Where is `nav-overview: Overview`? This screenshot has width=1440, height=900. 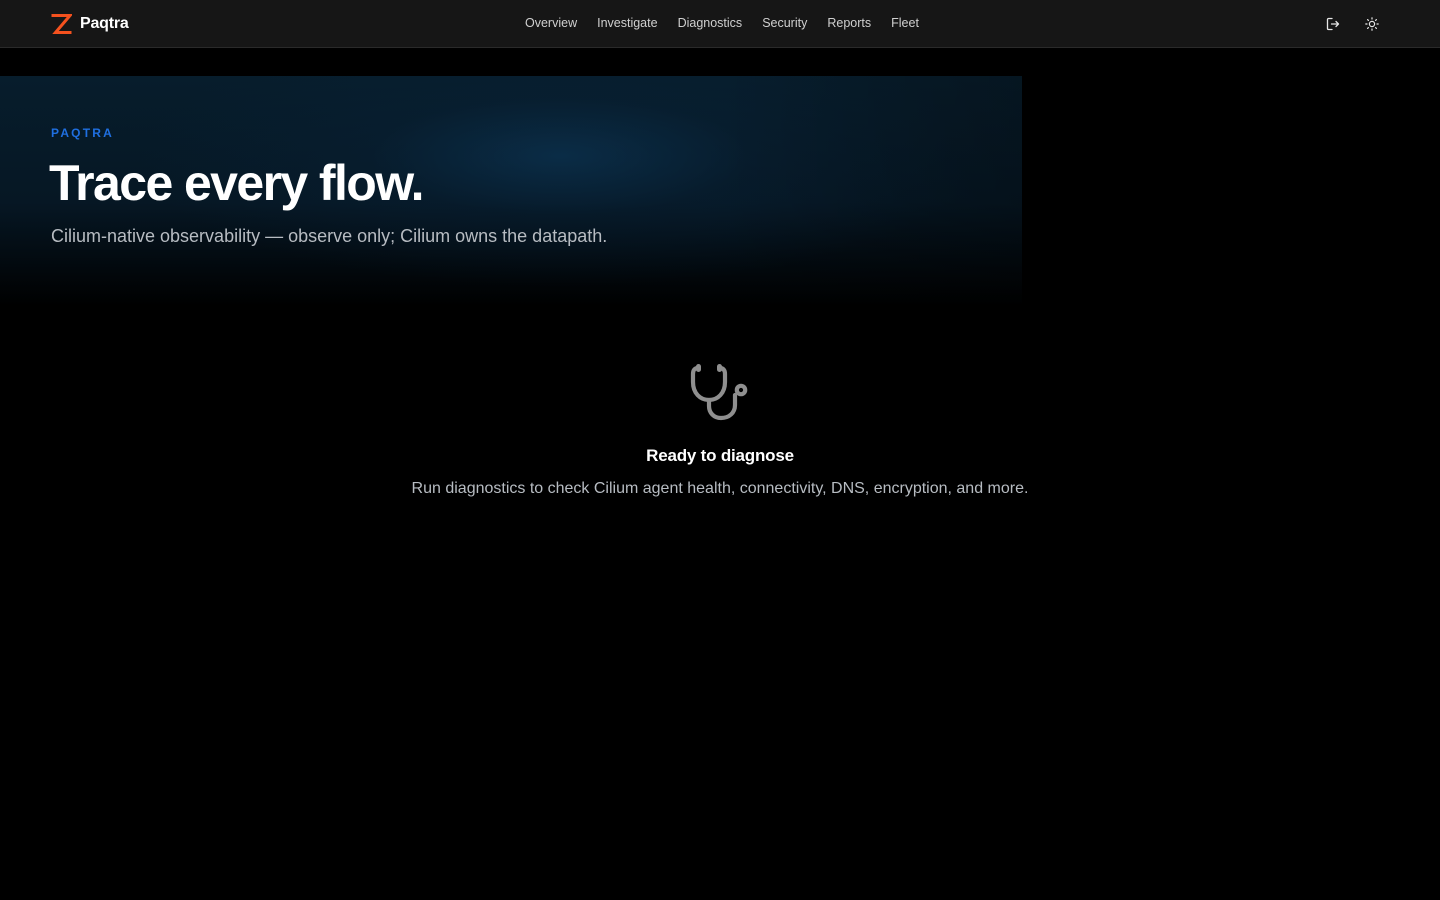
nav-overview: Overview is located at coordinates (551, 23).